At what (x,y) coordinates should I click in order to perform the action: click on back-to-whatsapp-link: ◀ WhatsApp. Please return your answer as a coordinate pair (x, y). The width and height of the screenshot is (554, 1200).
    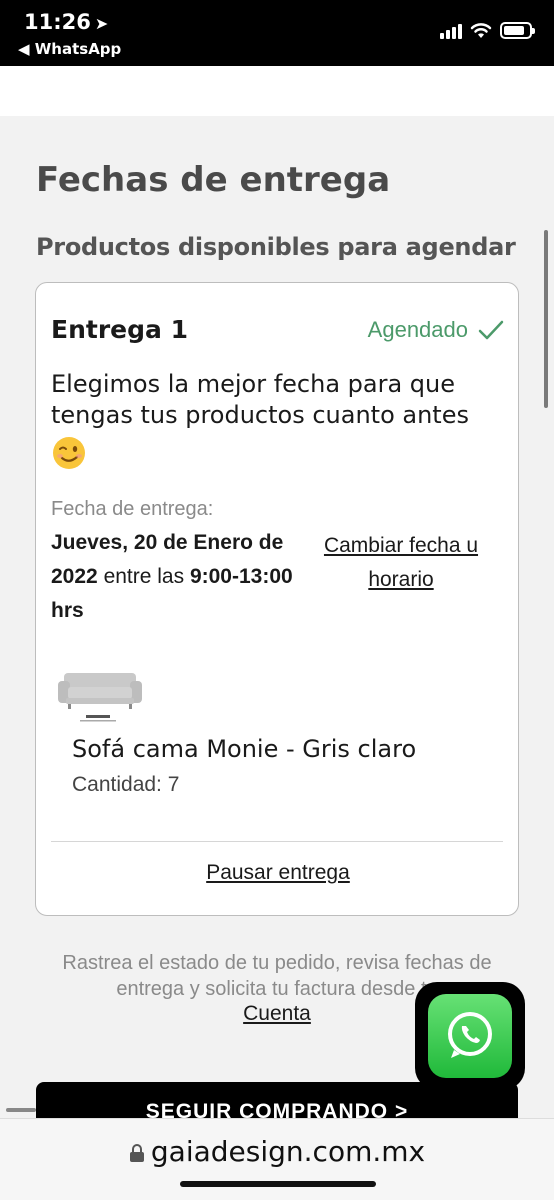
    Looking at the image, I should click on (69, 49).